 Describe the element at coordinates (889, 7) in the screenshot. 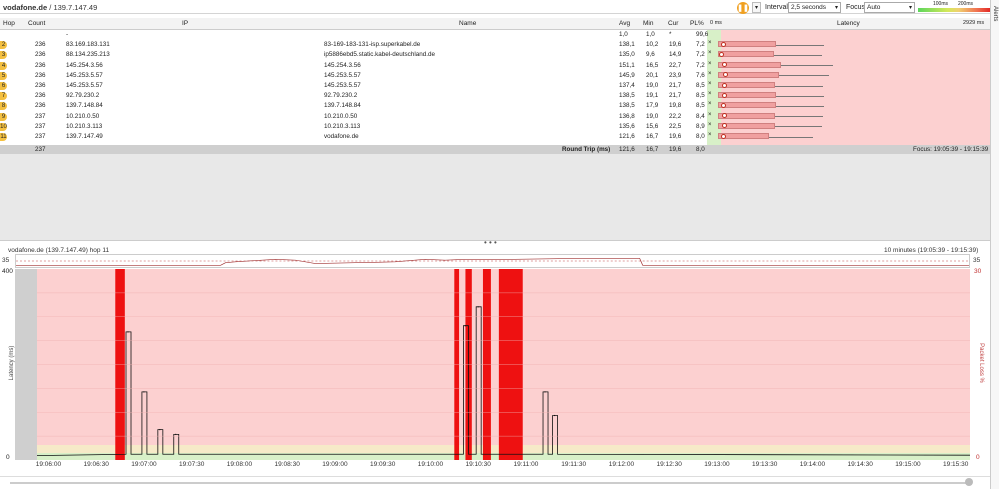

I see `focus-select: Auto ▾` at that location.